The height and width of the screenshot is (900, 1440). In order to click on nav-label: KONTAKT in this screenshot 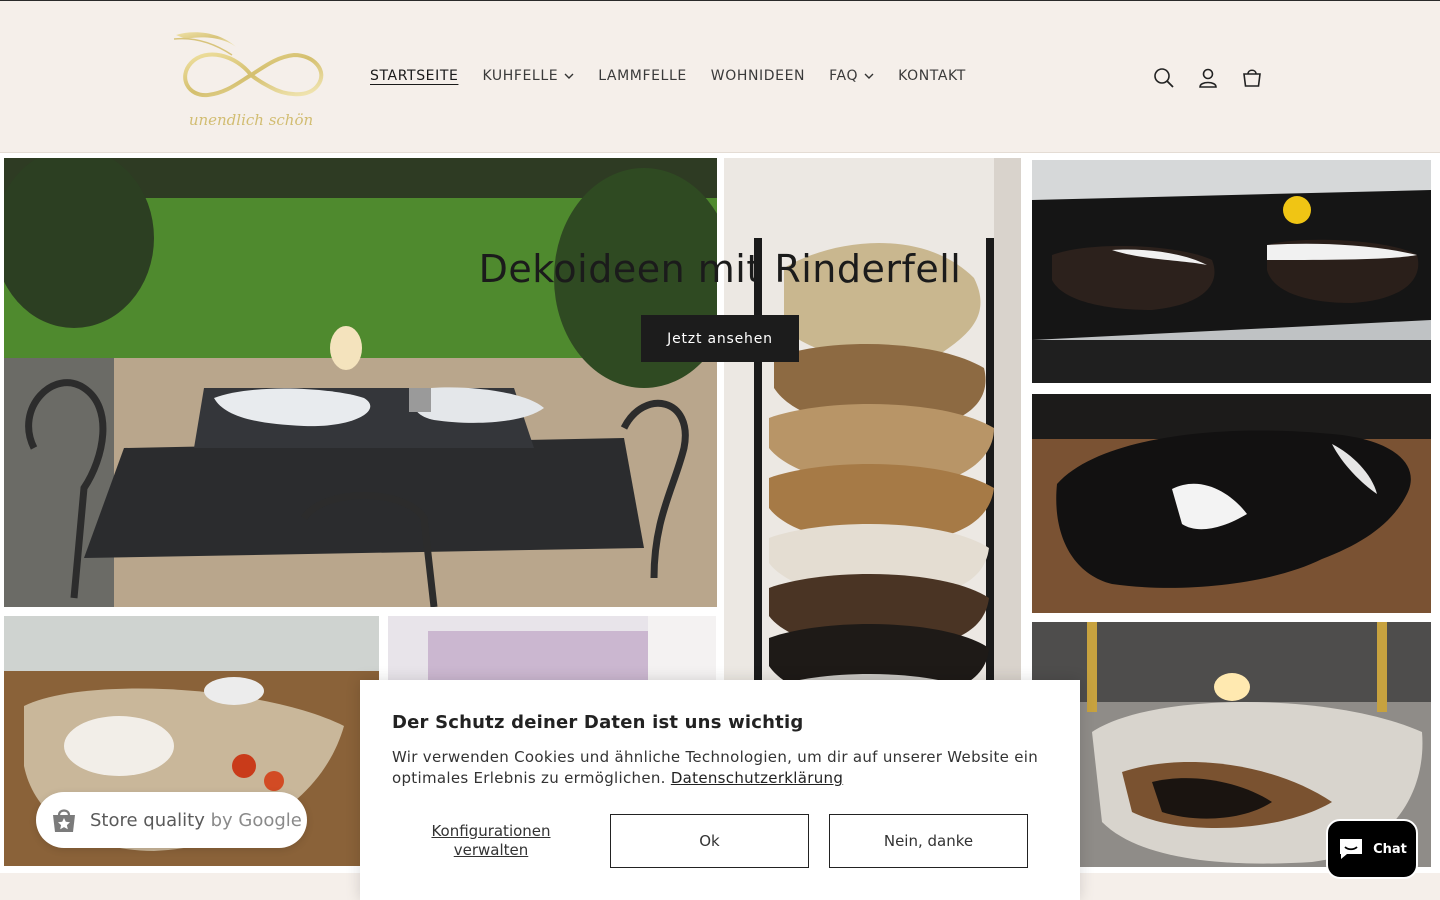, I will do `click(932, 76)`.